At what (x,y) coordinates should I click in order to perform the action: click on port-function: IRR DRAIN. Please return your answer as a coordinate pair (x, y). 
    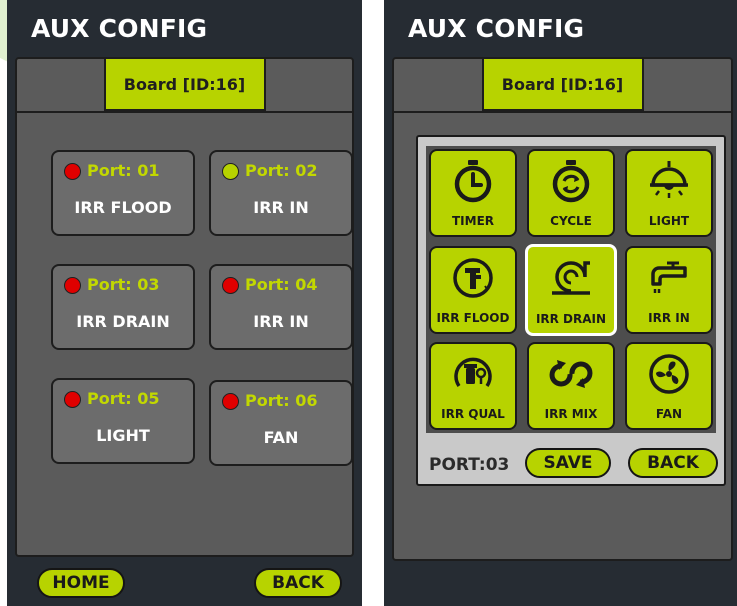
    Looking at the image, I should click on (123, 321).